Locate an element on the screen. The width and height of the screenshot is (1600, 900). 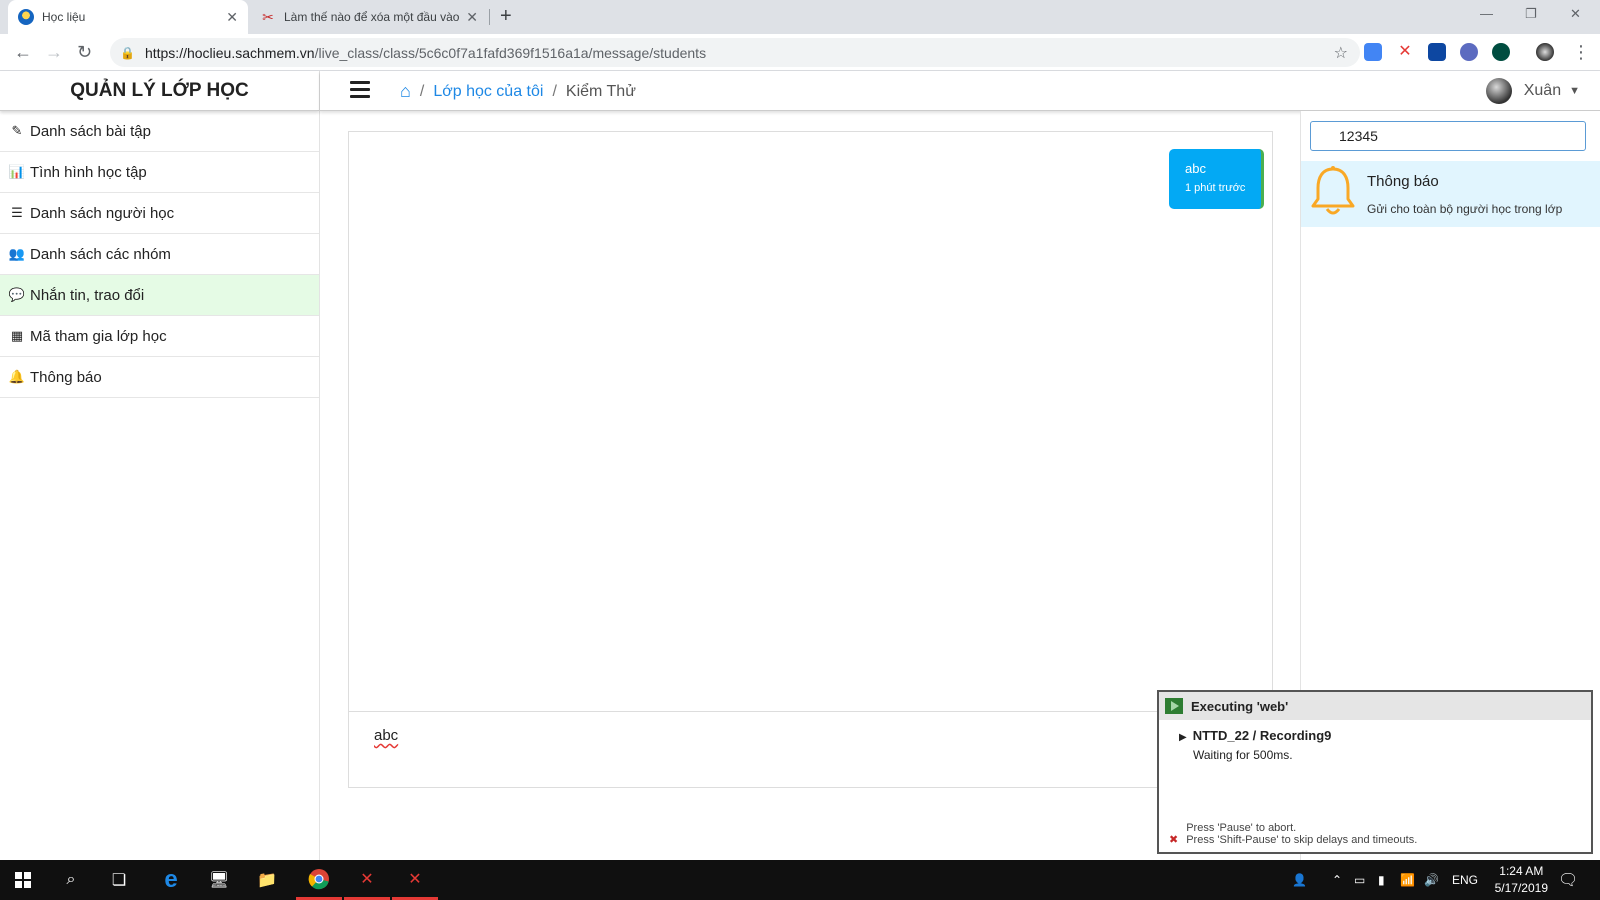
play-icon is located at coordinates (1174, 706).